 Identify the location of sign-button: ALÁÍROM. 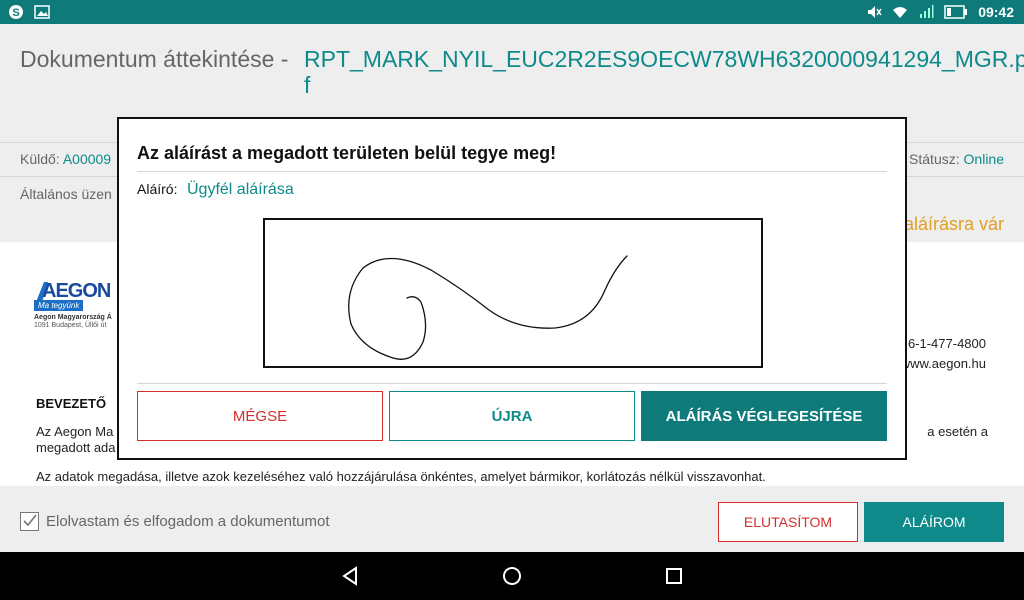
(934, 522).